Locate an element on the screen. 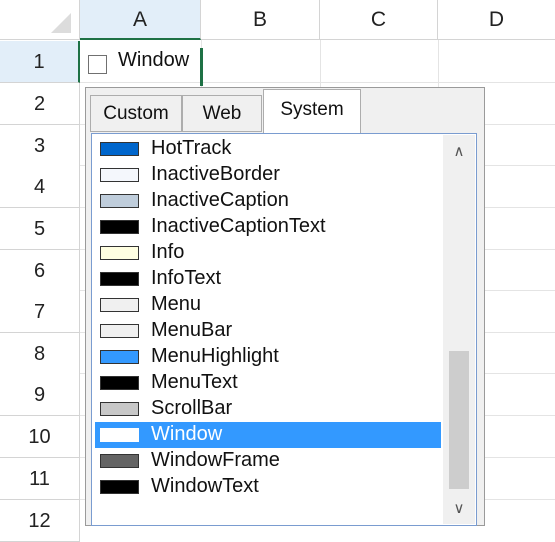 Image resolution: width=555 pixels, height=542 pixels. tab-system: System is located at coordinates (312, 111).